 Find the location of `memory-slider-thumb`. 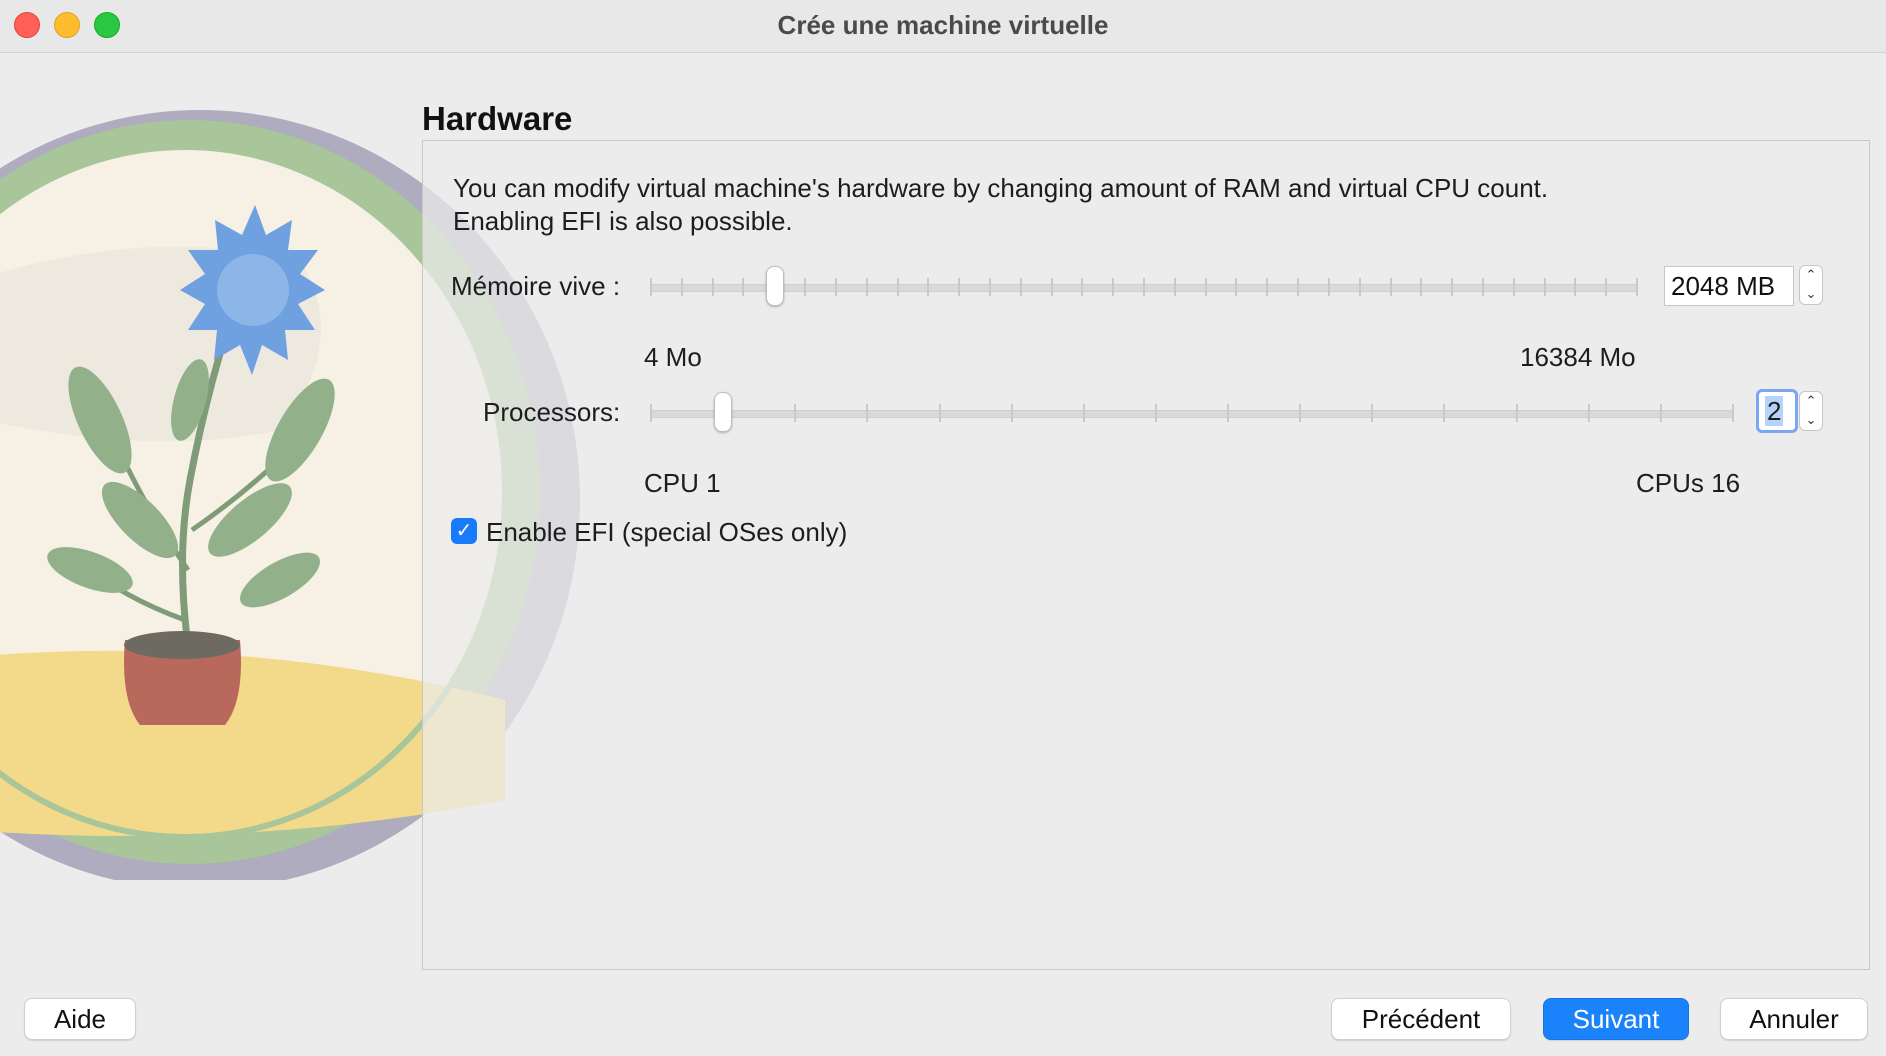

memory-slider-thumb is located at coordinates (775, 286).